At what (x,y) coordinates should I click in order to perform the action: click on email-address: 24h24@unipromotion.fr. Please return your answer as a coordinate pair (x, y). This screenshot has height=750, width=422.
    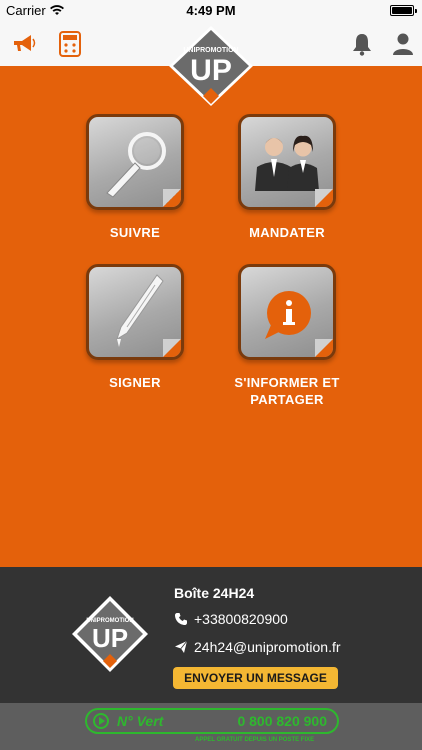
    Looking at the image, I should click on (267, 647).